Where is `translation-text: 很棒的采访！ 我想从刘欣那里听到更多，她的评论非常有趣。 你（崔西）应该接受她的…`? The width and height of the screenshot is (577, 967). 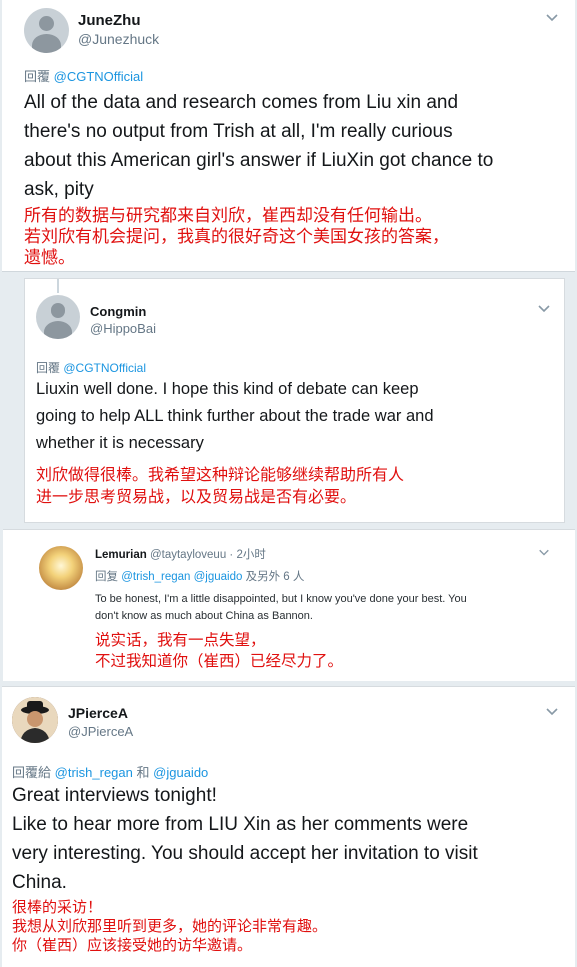
translation-text: 很棒的采访！ 我想从刘欣那里听到更多，她的评论非常有趣。 你（崔西）应该接受她的… is located at coordinates (169, 926).